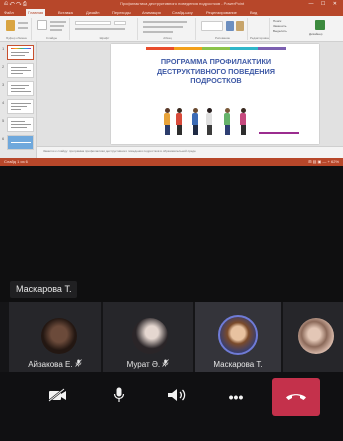 The height and width of the screenshot is (441, 343). Describe the element at coordinates (212, 26) in the screenshot. I see `shapes-gallery-icon` at that location.